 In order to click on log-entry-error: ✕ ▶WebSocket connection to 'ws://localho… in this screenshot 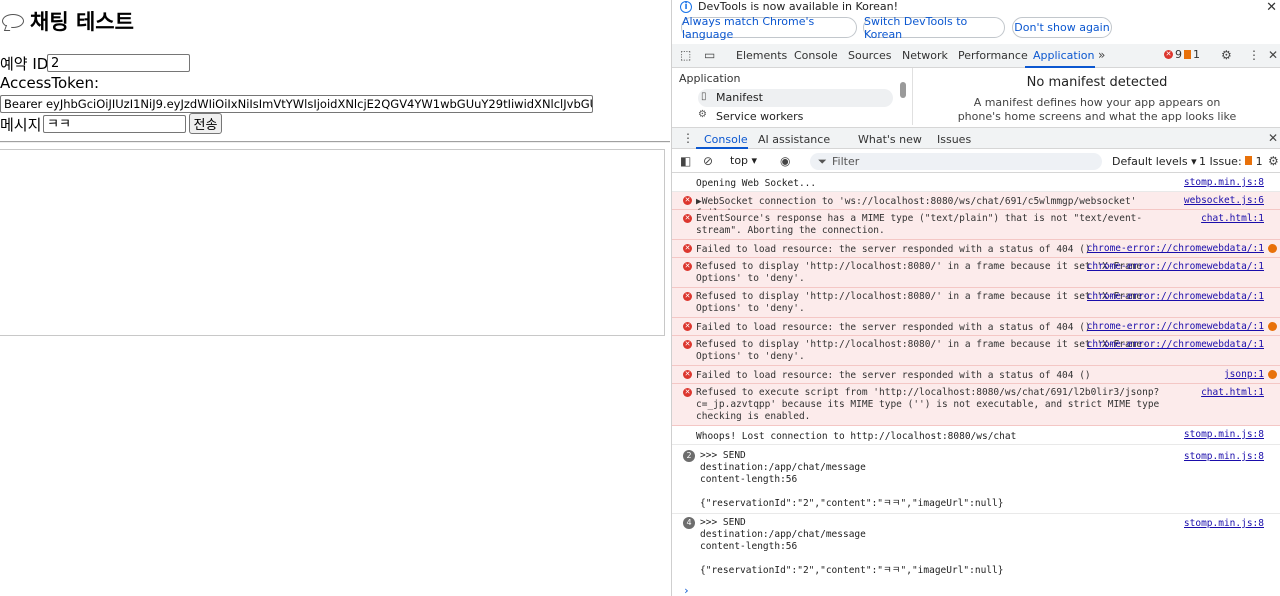, I will do `click(976, 205)`.